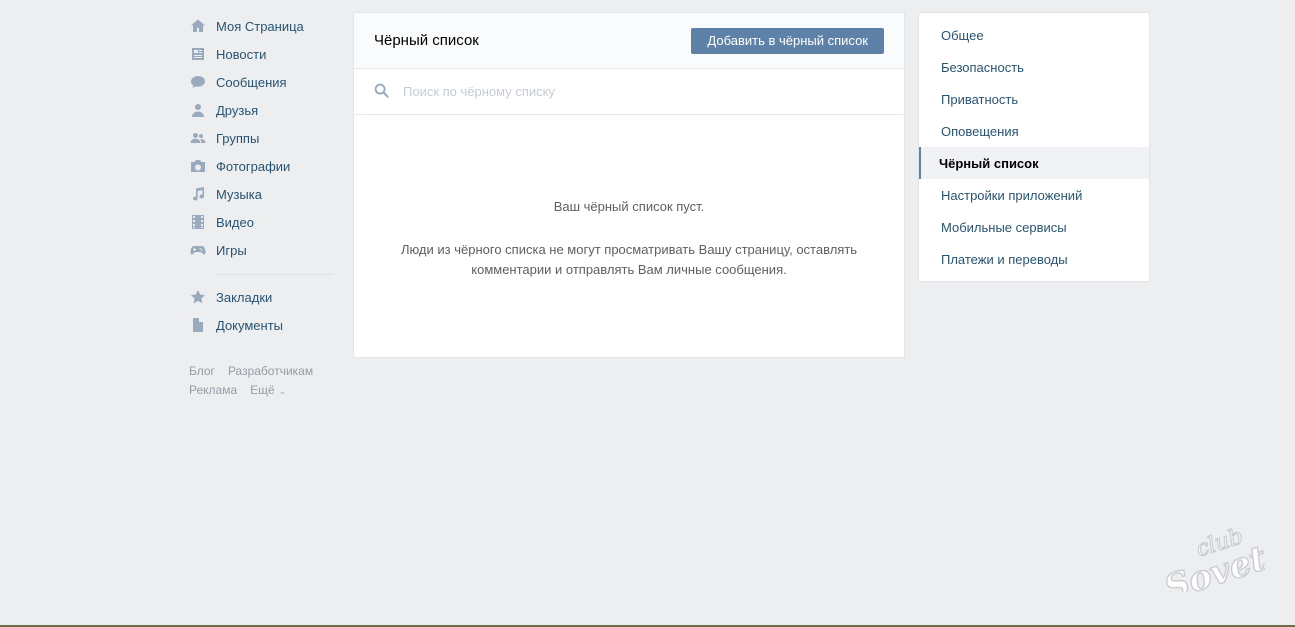 The width and height of the screenshot is (1295, 627). I want to click on search-input, so click(644, 91).